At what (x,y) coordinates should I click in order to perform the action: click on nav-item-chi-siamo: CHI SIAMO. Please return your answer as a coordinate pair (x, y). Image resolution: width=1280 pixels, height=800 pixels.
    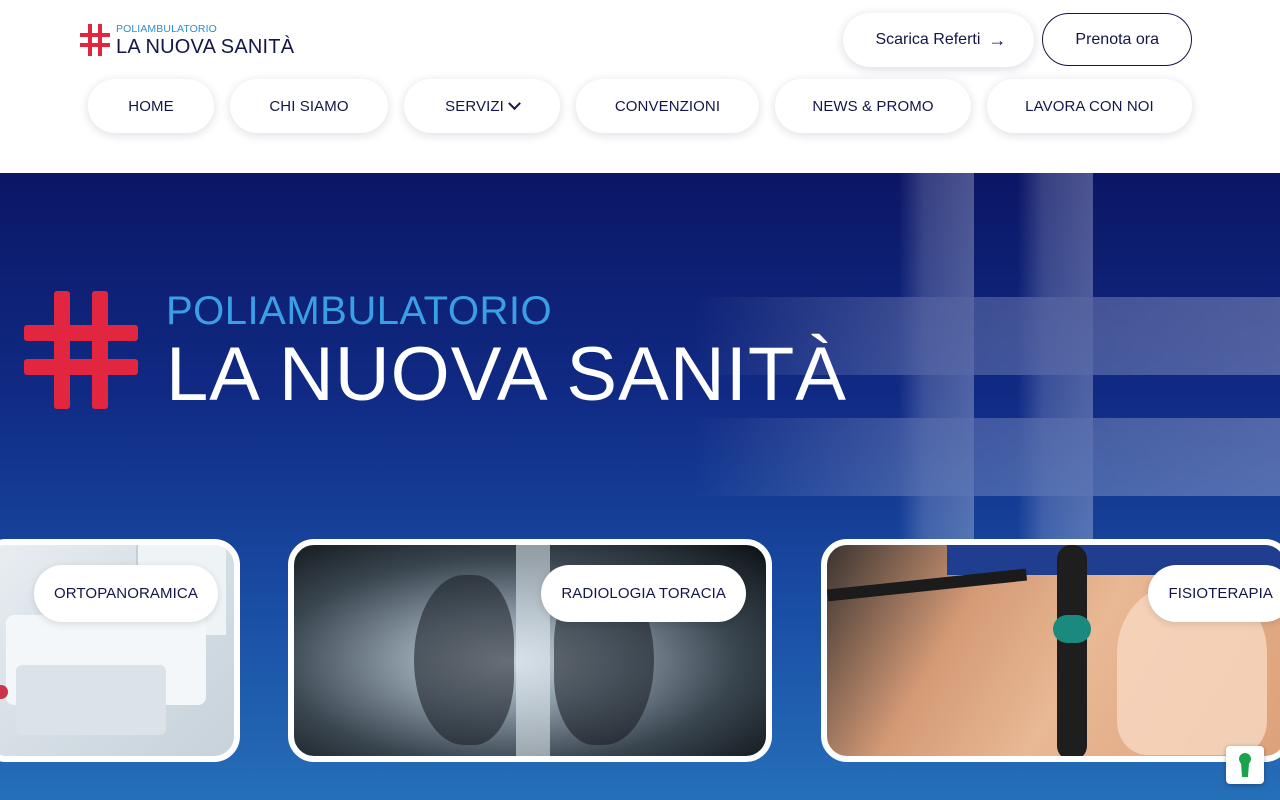
    Looking at the image, I should click on (309, 106).